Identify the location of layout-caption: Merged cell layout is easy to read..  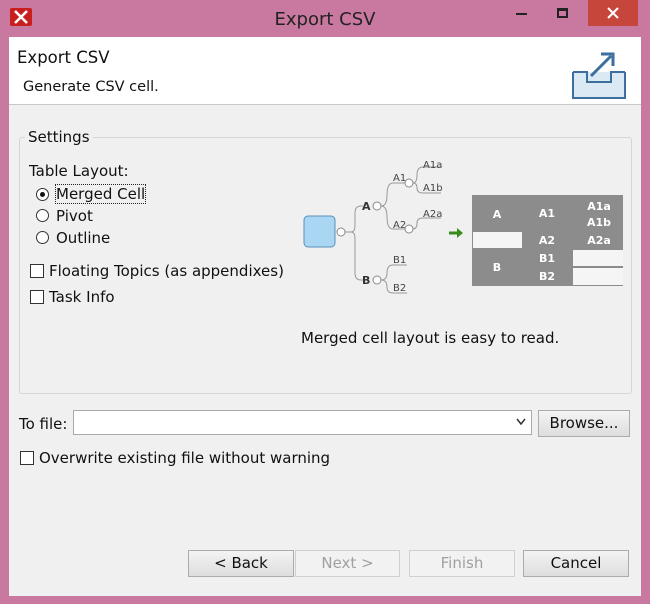
(430, 338).